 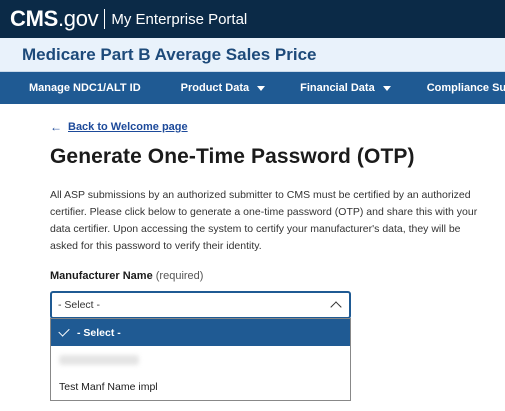 What do you see at coordinates (99, 359) in the screenshot?
I see `redacted-text` at bounding box center [99, 359].